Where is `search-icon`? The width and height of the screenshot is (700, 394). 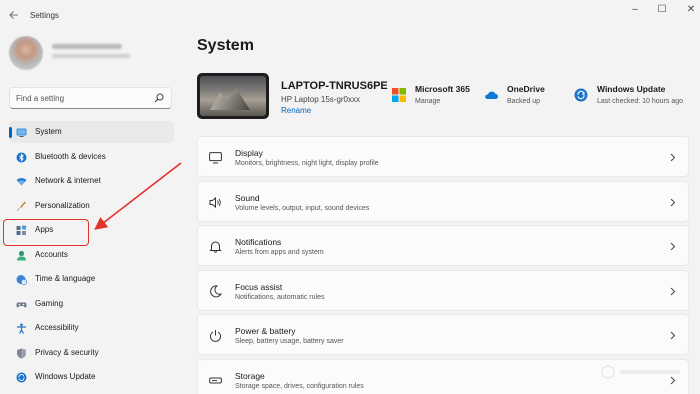
search-icon is located at coordinates (159, 98).